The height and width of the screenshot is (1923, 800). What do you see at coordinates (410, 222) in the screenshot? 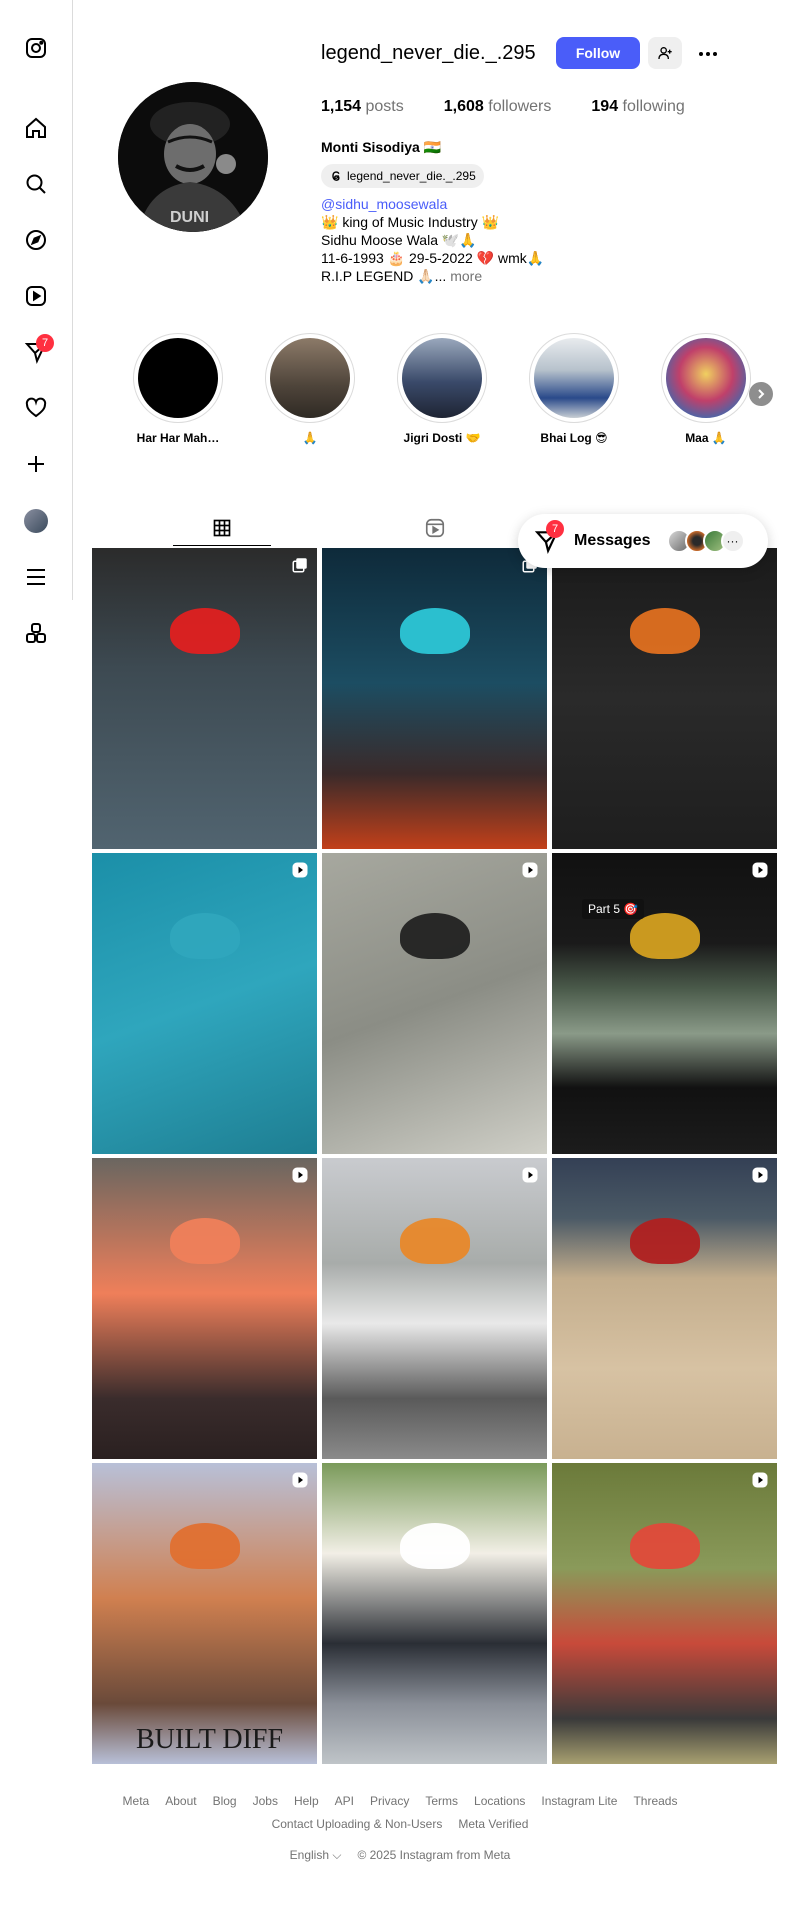
I see `bio-line: 👑 king of Music Industry 👑` at bounding box center [410, 222].